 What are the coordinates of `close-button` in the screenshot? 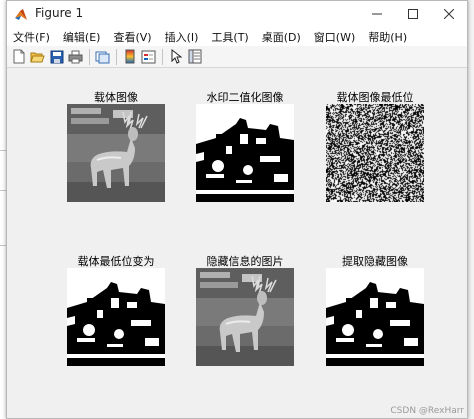 It's located at (449, 14).